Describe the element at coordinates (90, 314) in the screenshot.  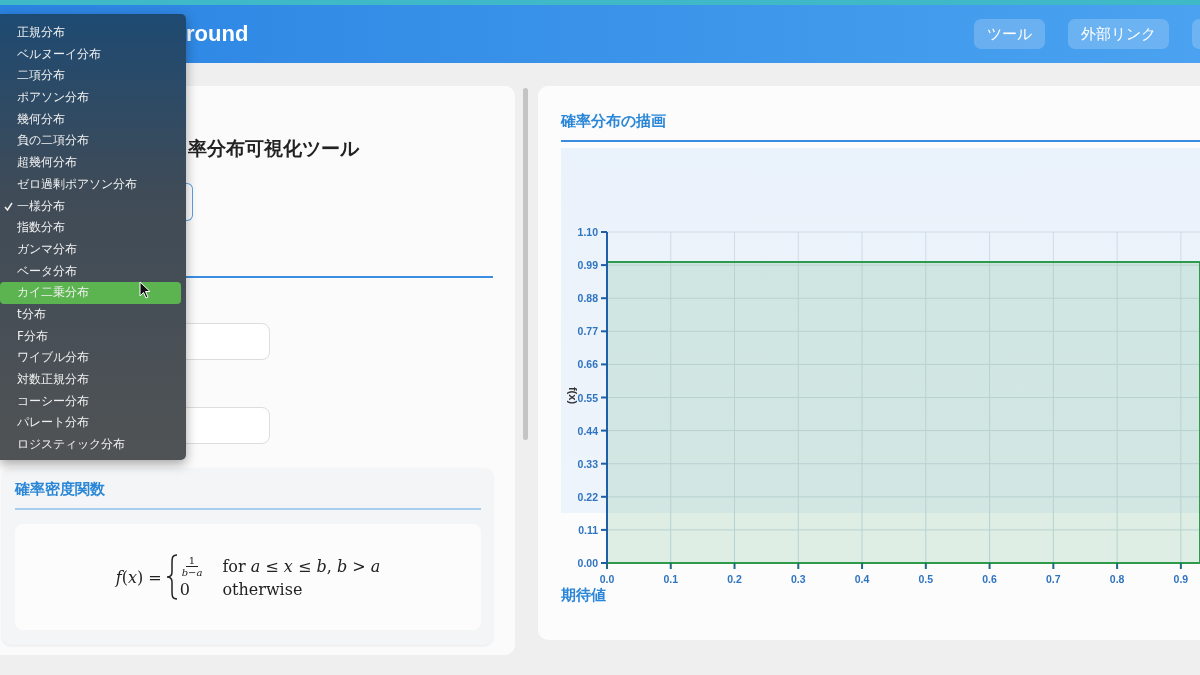
I see `menu-item: t分布` at that location.